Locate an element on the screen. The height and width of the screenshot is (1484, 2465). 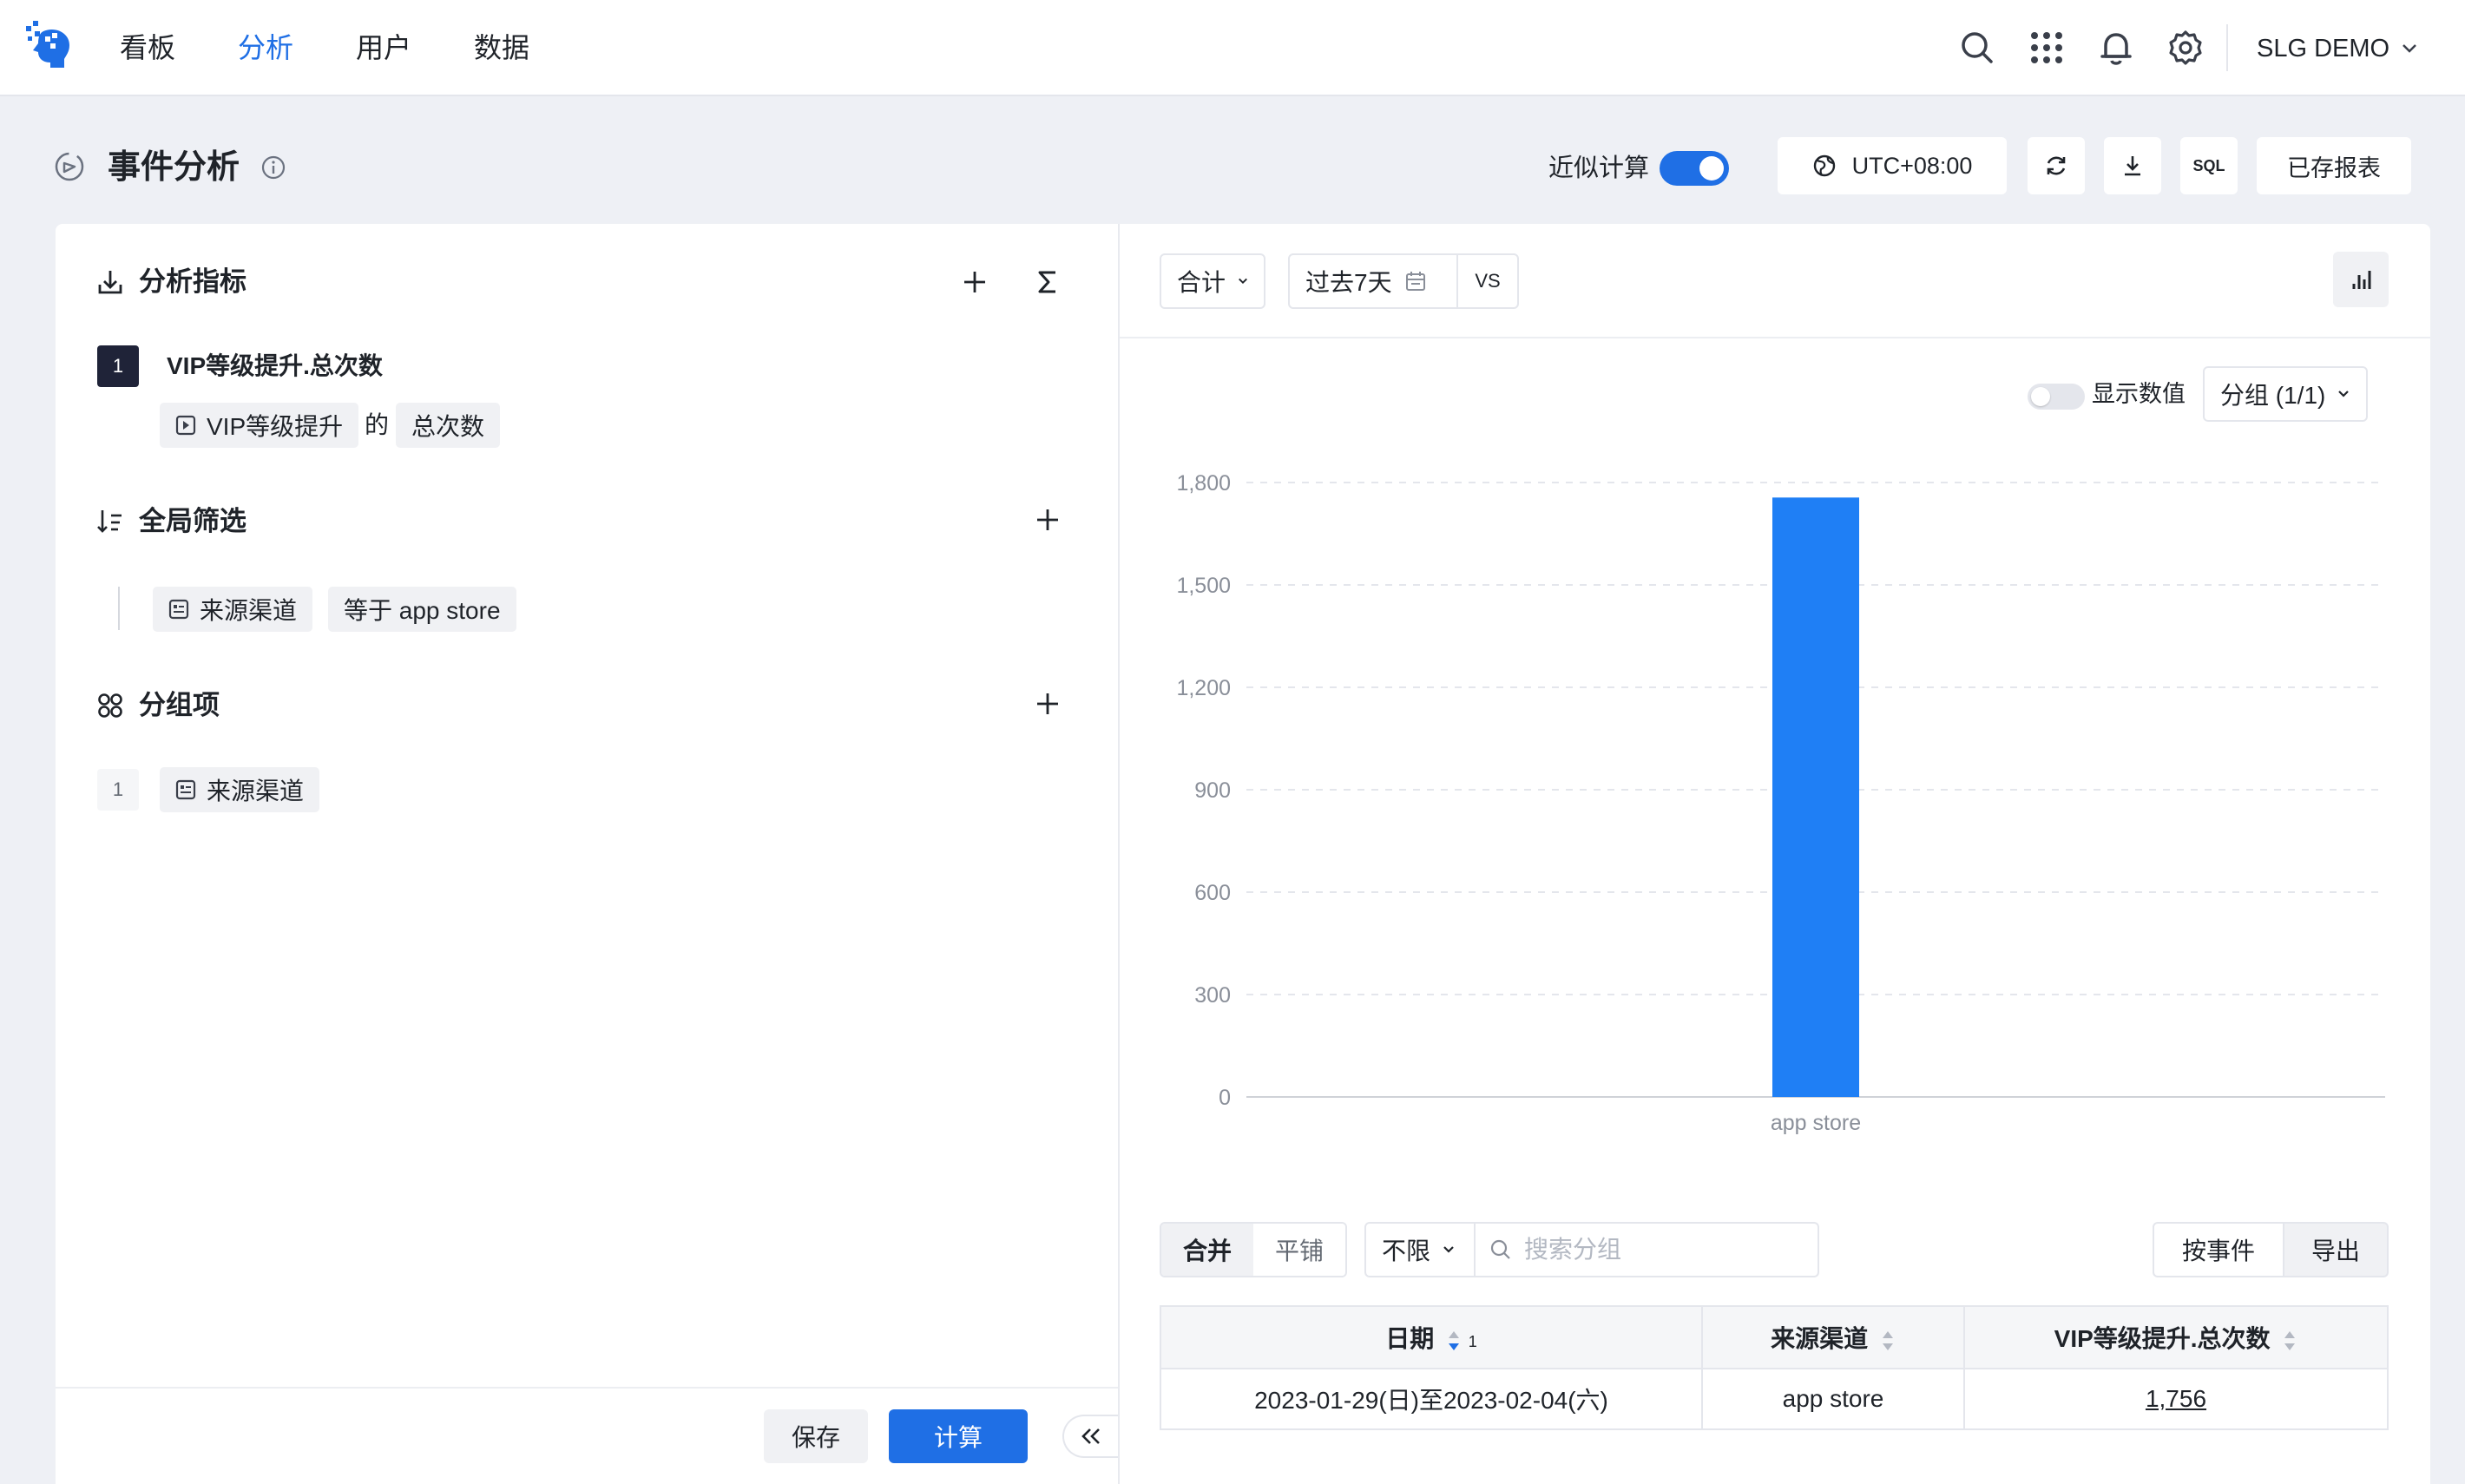
save-button: 保存 is located at coordinates (816, 1436).